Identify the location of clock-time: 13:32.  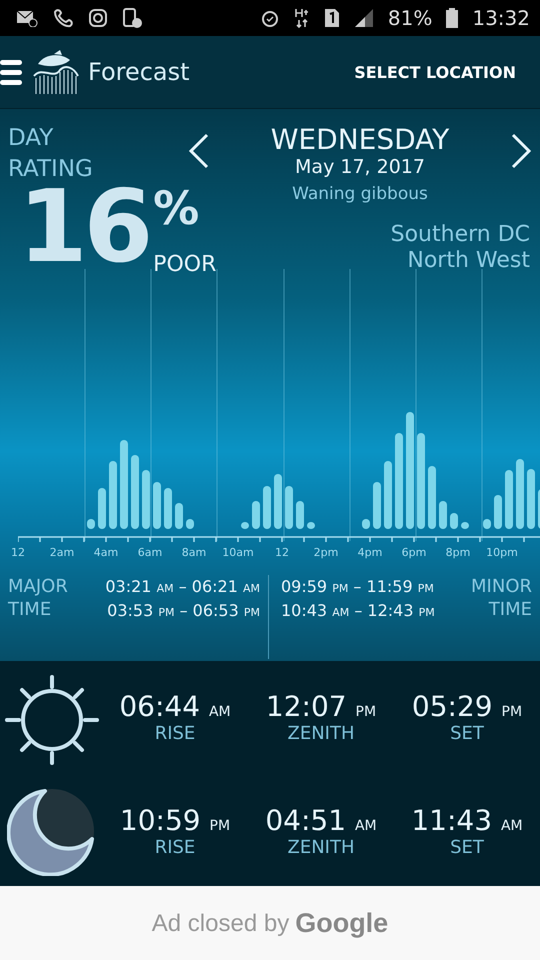
(501, 18).